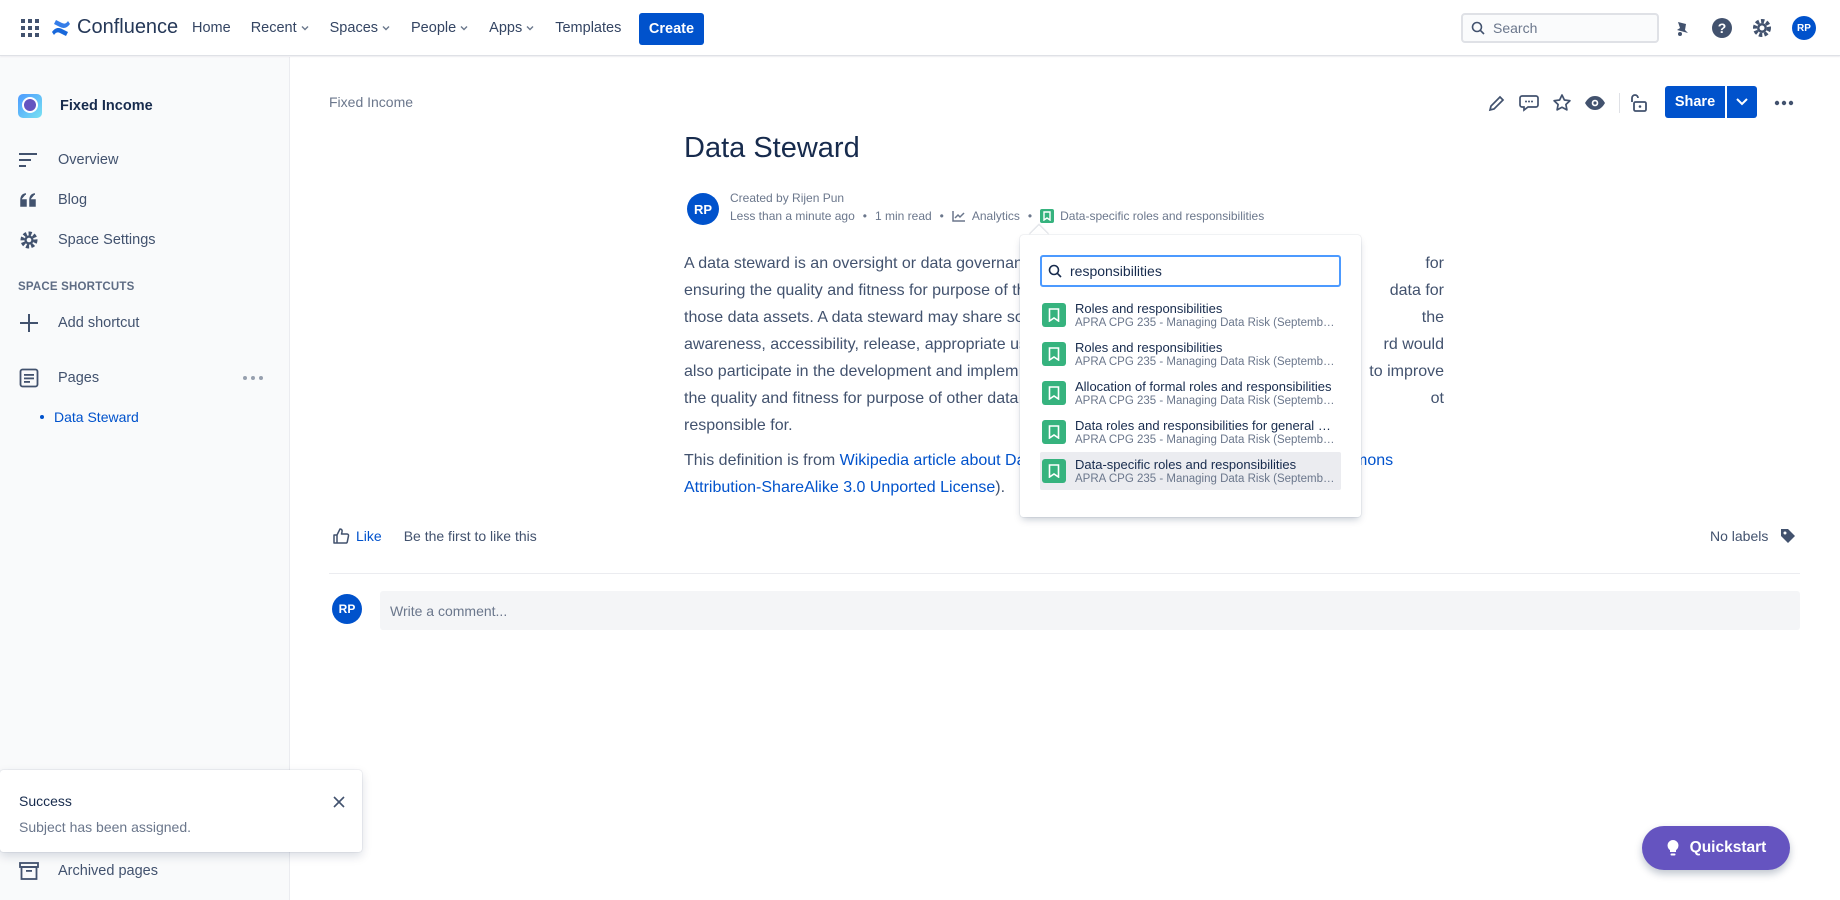  I want to click on nav-item-apps: Apps, so click(512, 28).